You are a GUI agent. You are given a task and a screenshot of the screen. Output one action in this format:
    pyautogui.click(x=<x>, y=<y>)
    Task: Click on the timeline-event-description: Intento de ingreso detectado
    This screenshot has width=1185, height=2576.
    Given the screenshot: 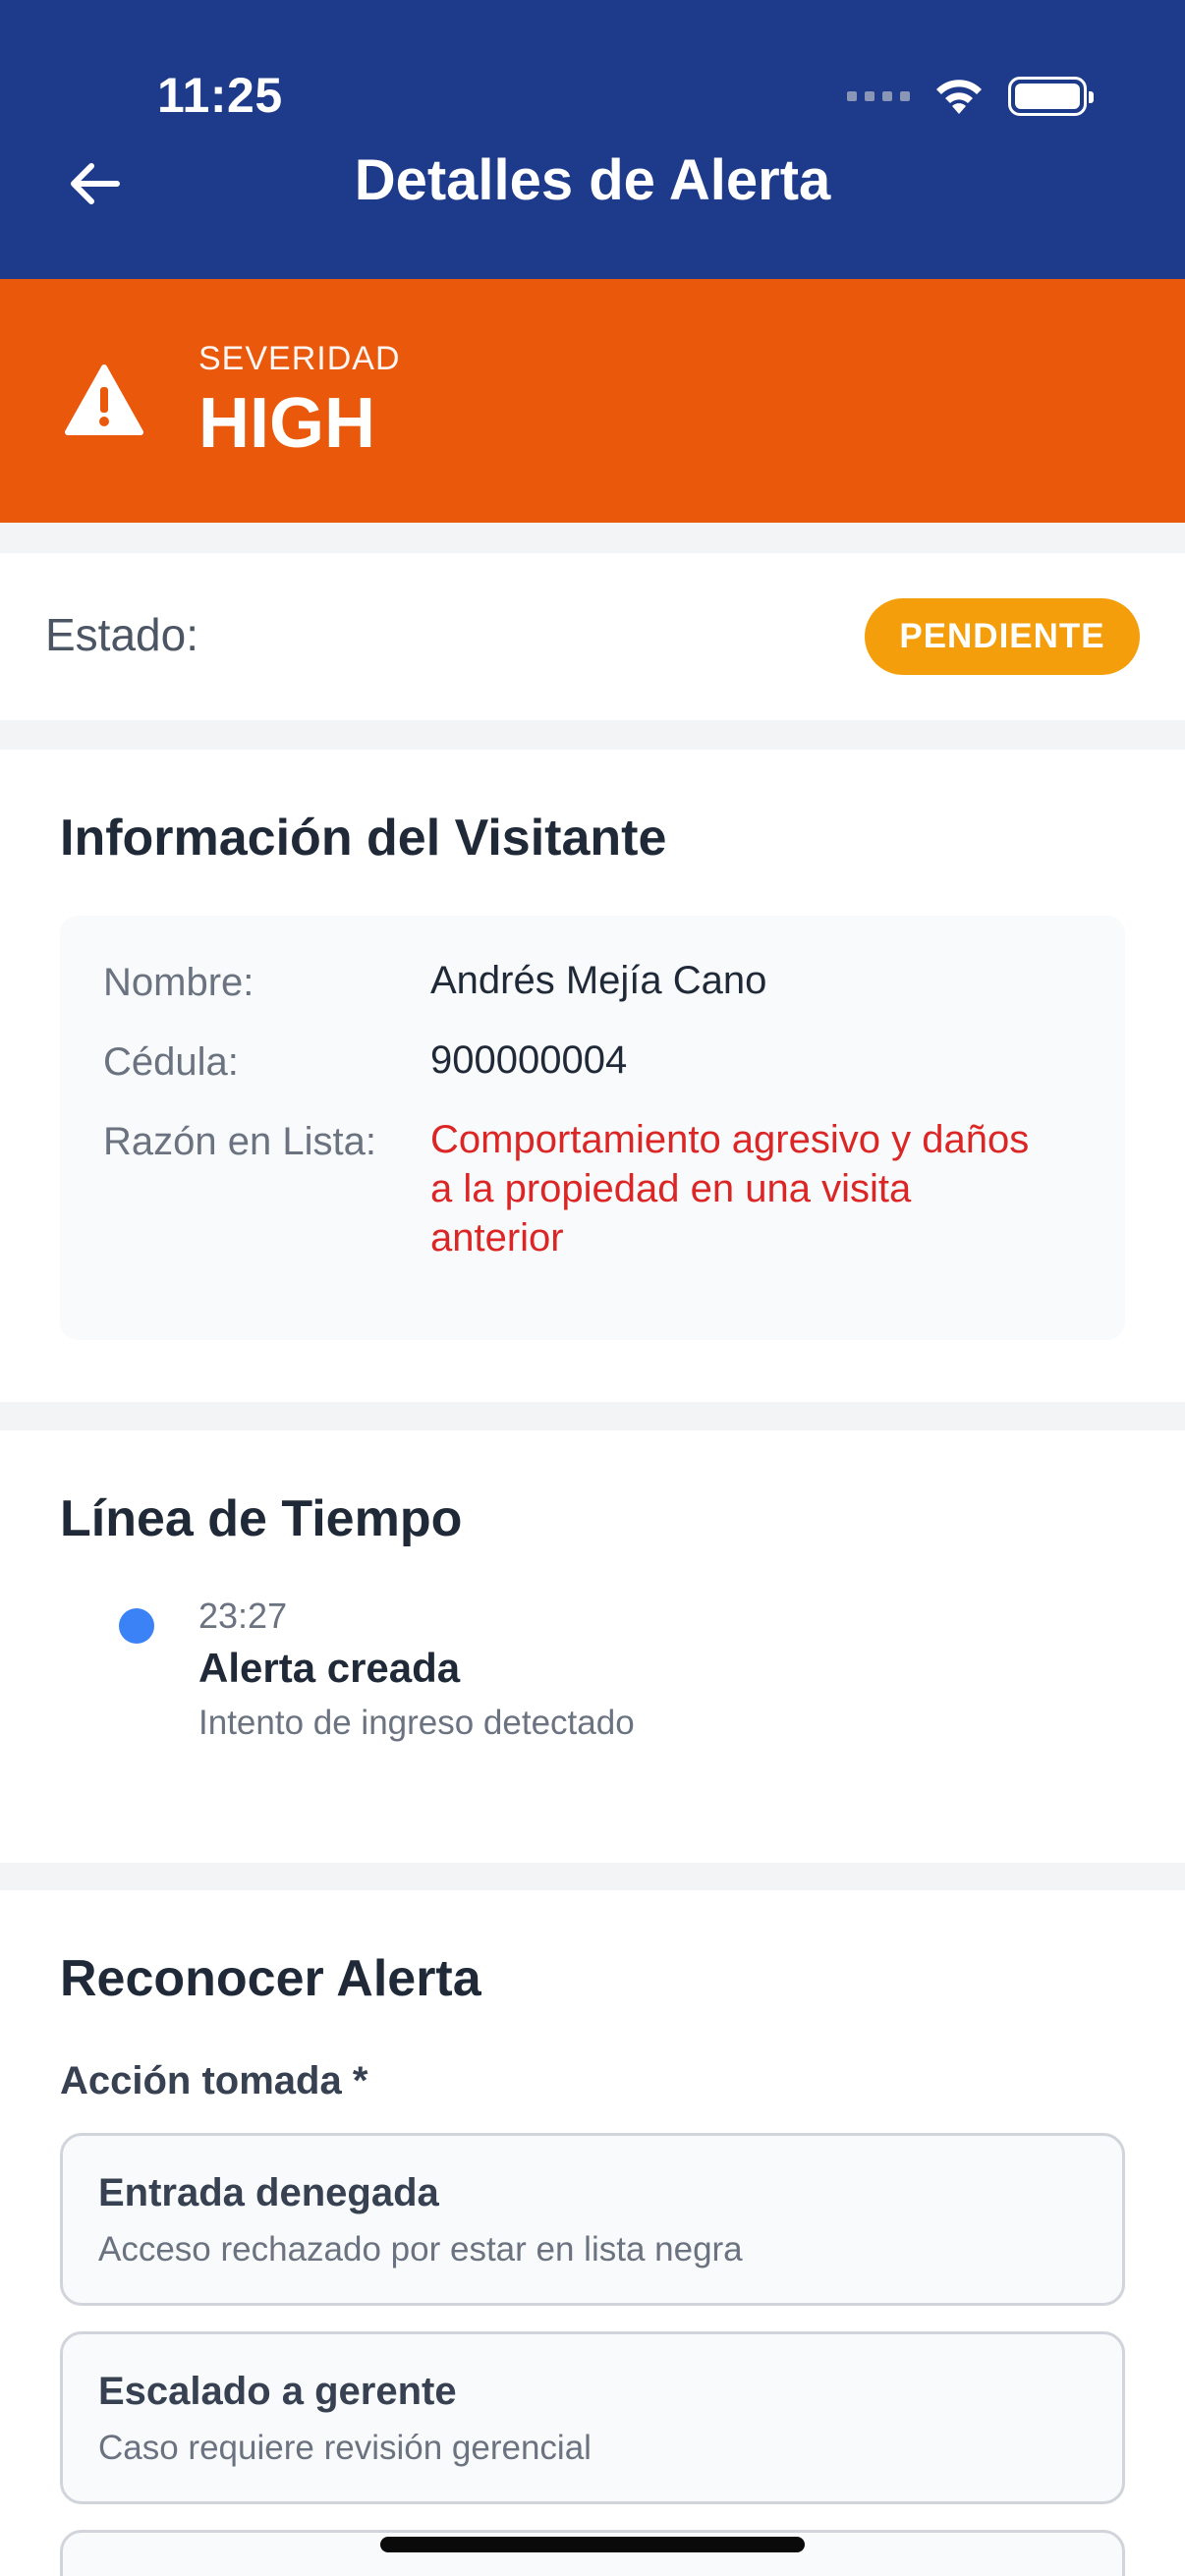 What is the action you would take?
    pyautogui.click(x=416, y=1723)
    